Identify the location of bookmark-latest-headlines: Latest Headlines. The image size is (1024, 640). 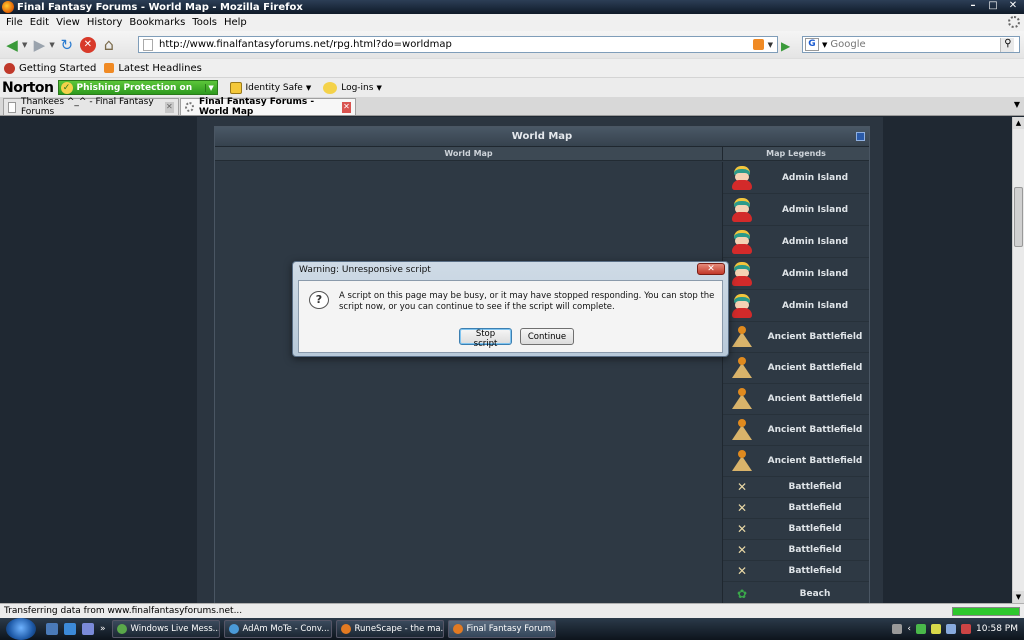
(153, 68).